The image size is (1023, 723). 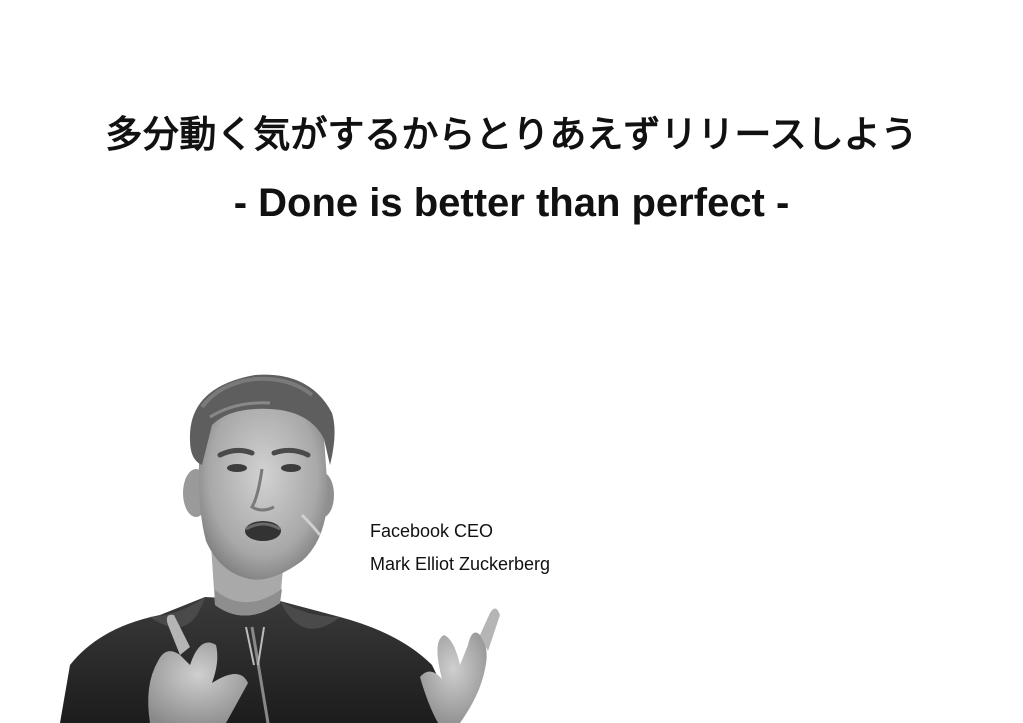 I want to click on quote-japanese: 多分動く気がするからとりあえずリリースしよう, so click(x=511, y=134).